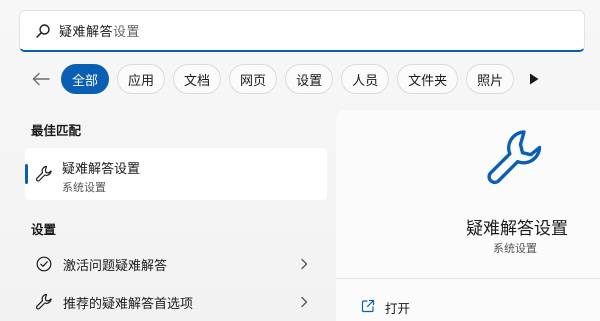  What do you see at coordinates (517, 229) in the screenshot?
I see `detail-title: 疑难解答设置` at bounding box center [517, 229].